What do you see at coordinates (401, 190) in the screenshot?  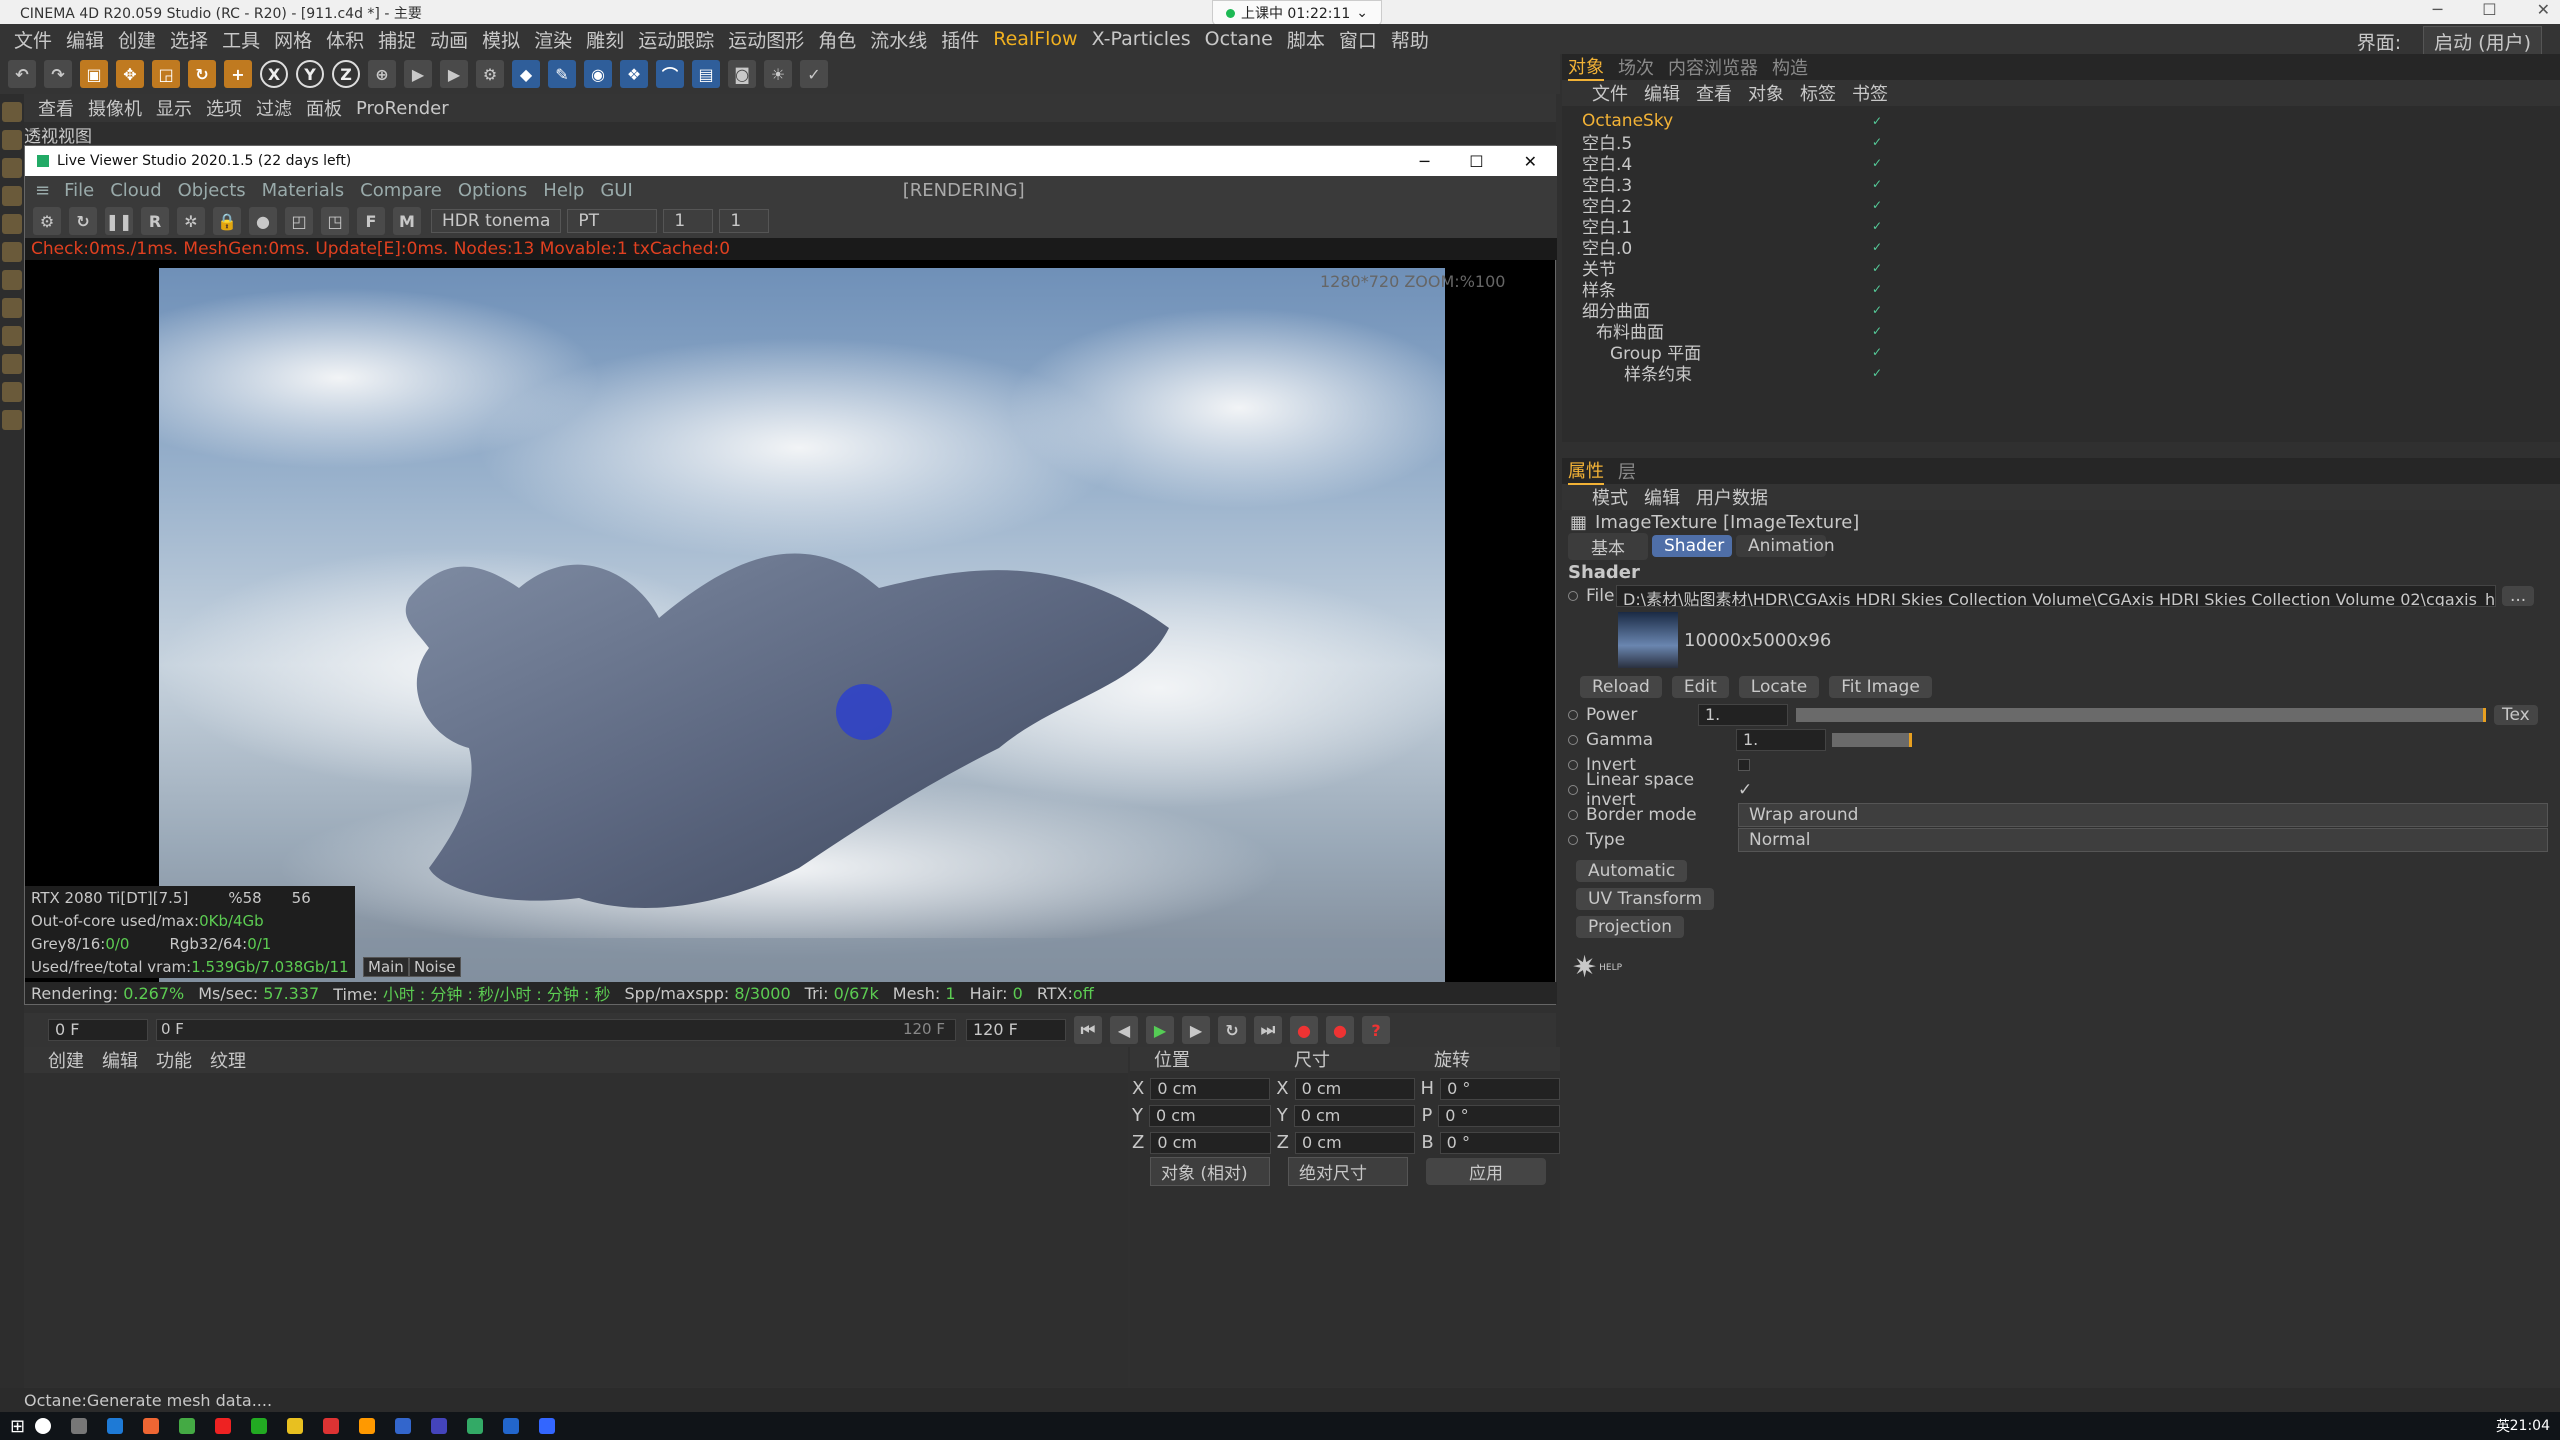 I see `lv-menu-compare: Compare` at bounding box center [401, 190].